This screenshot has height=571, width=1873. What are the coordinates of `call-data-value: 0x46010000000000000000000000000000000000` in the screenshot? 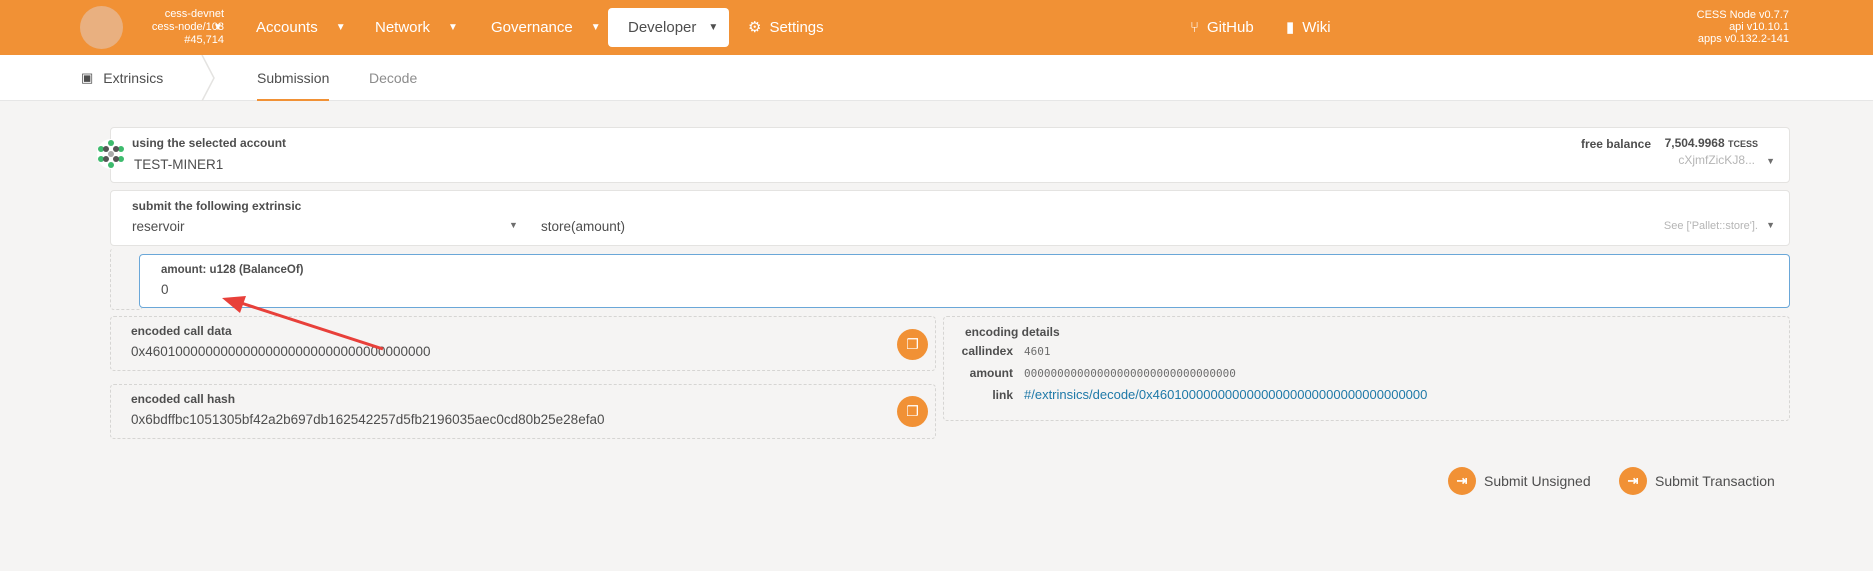 It's located at (281, 351).